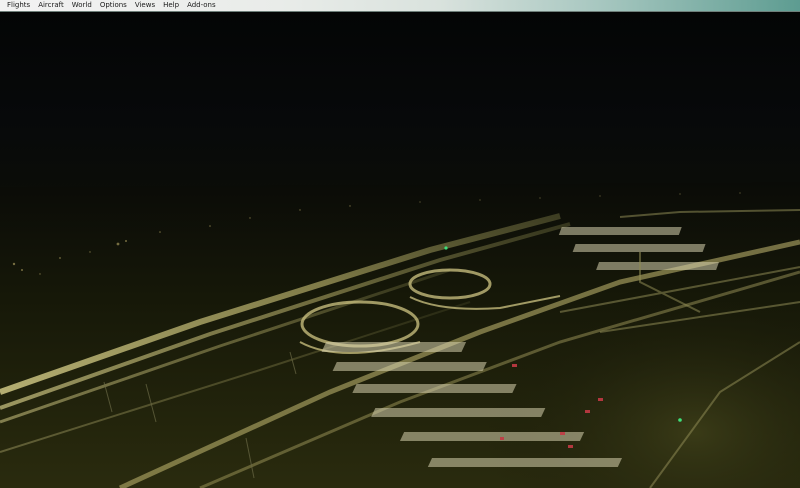 This screenshot has width=800, height=488. What do you see at coordinates (171, 5) in the screenshot?
I see `menu-help: Help` at bounding box center [171, 5].